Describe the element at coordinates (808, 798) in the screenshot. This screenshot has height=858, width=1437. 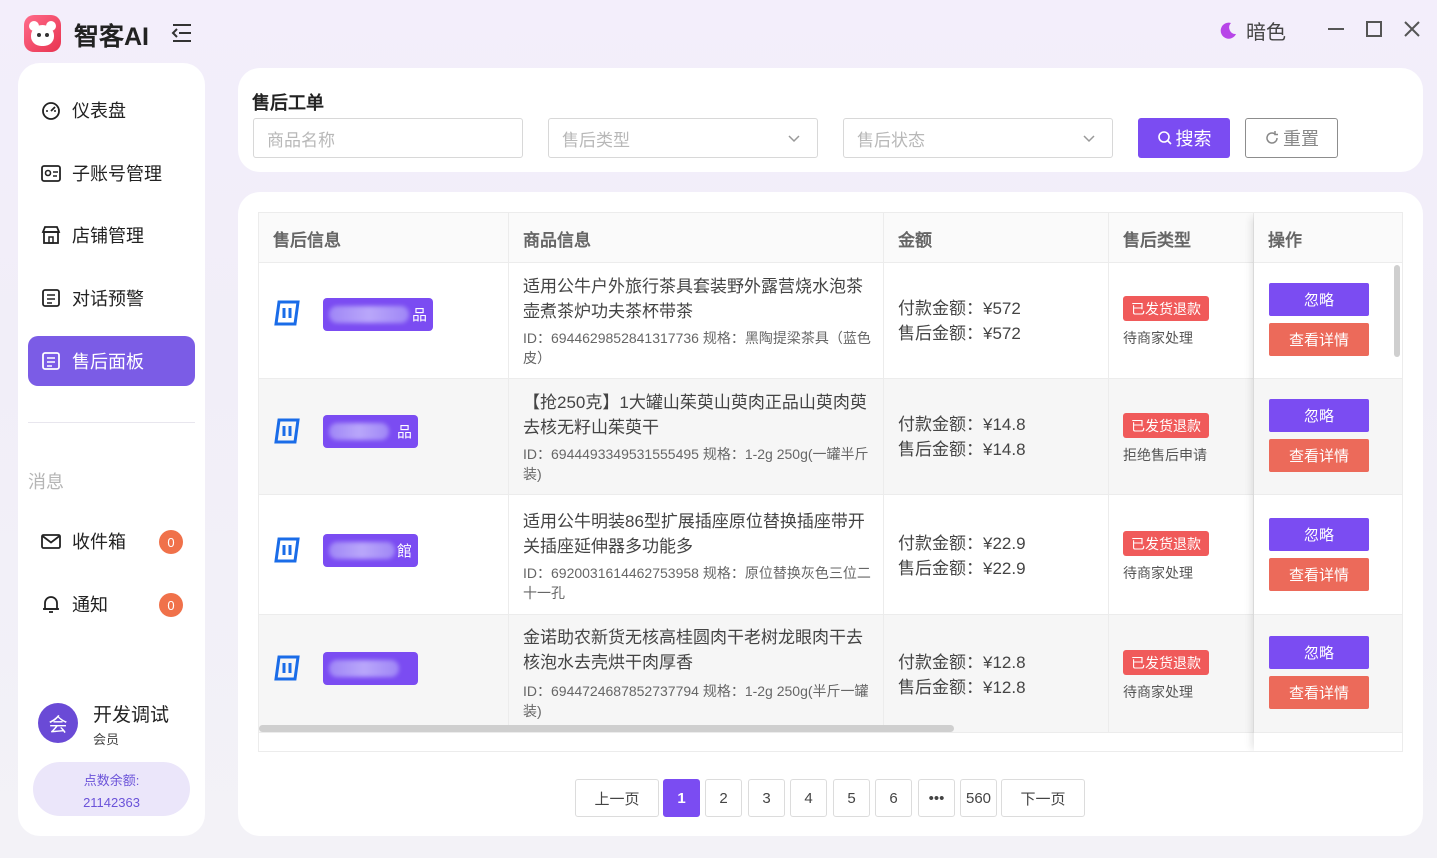
I see `page-button: 4` at that location.